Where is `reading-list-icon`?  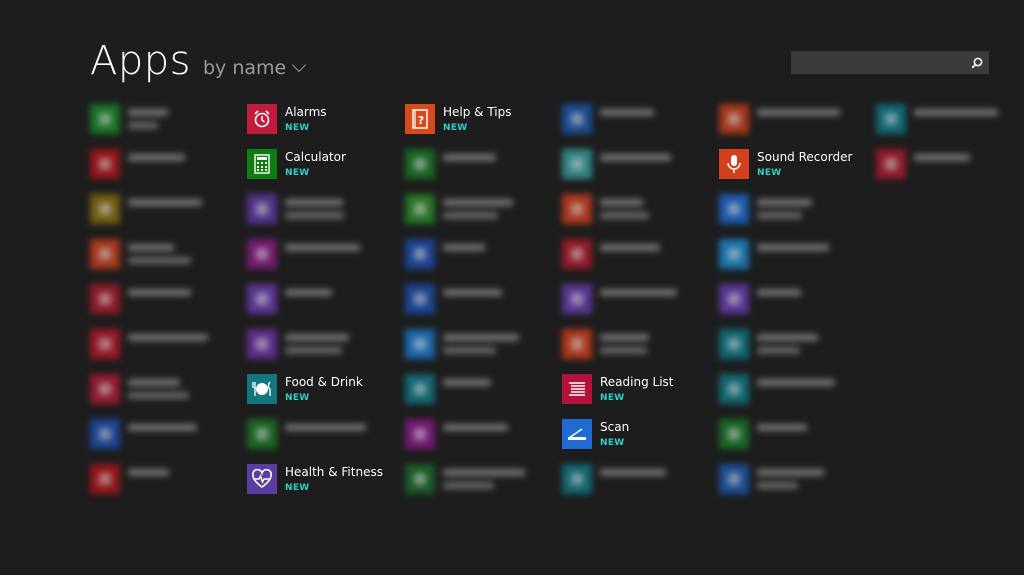 reading-list-icon is located at coordinates (577, 389).